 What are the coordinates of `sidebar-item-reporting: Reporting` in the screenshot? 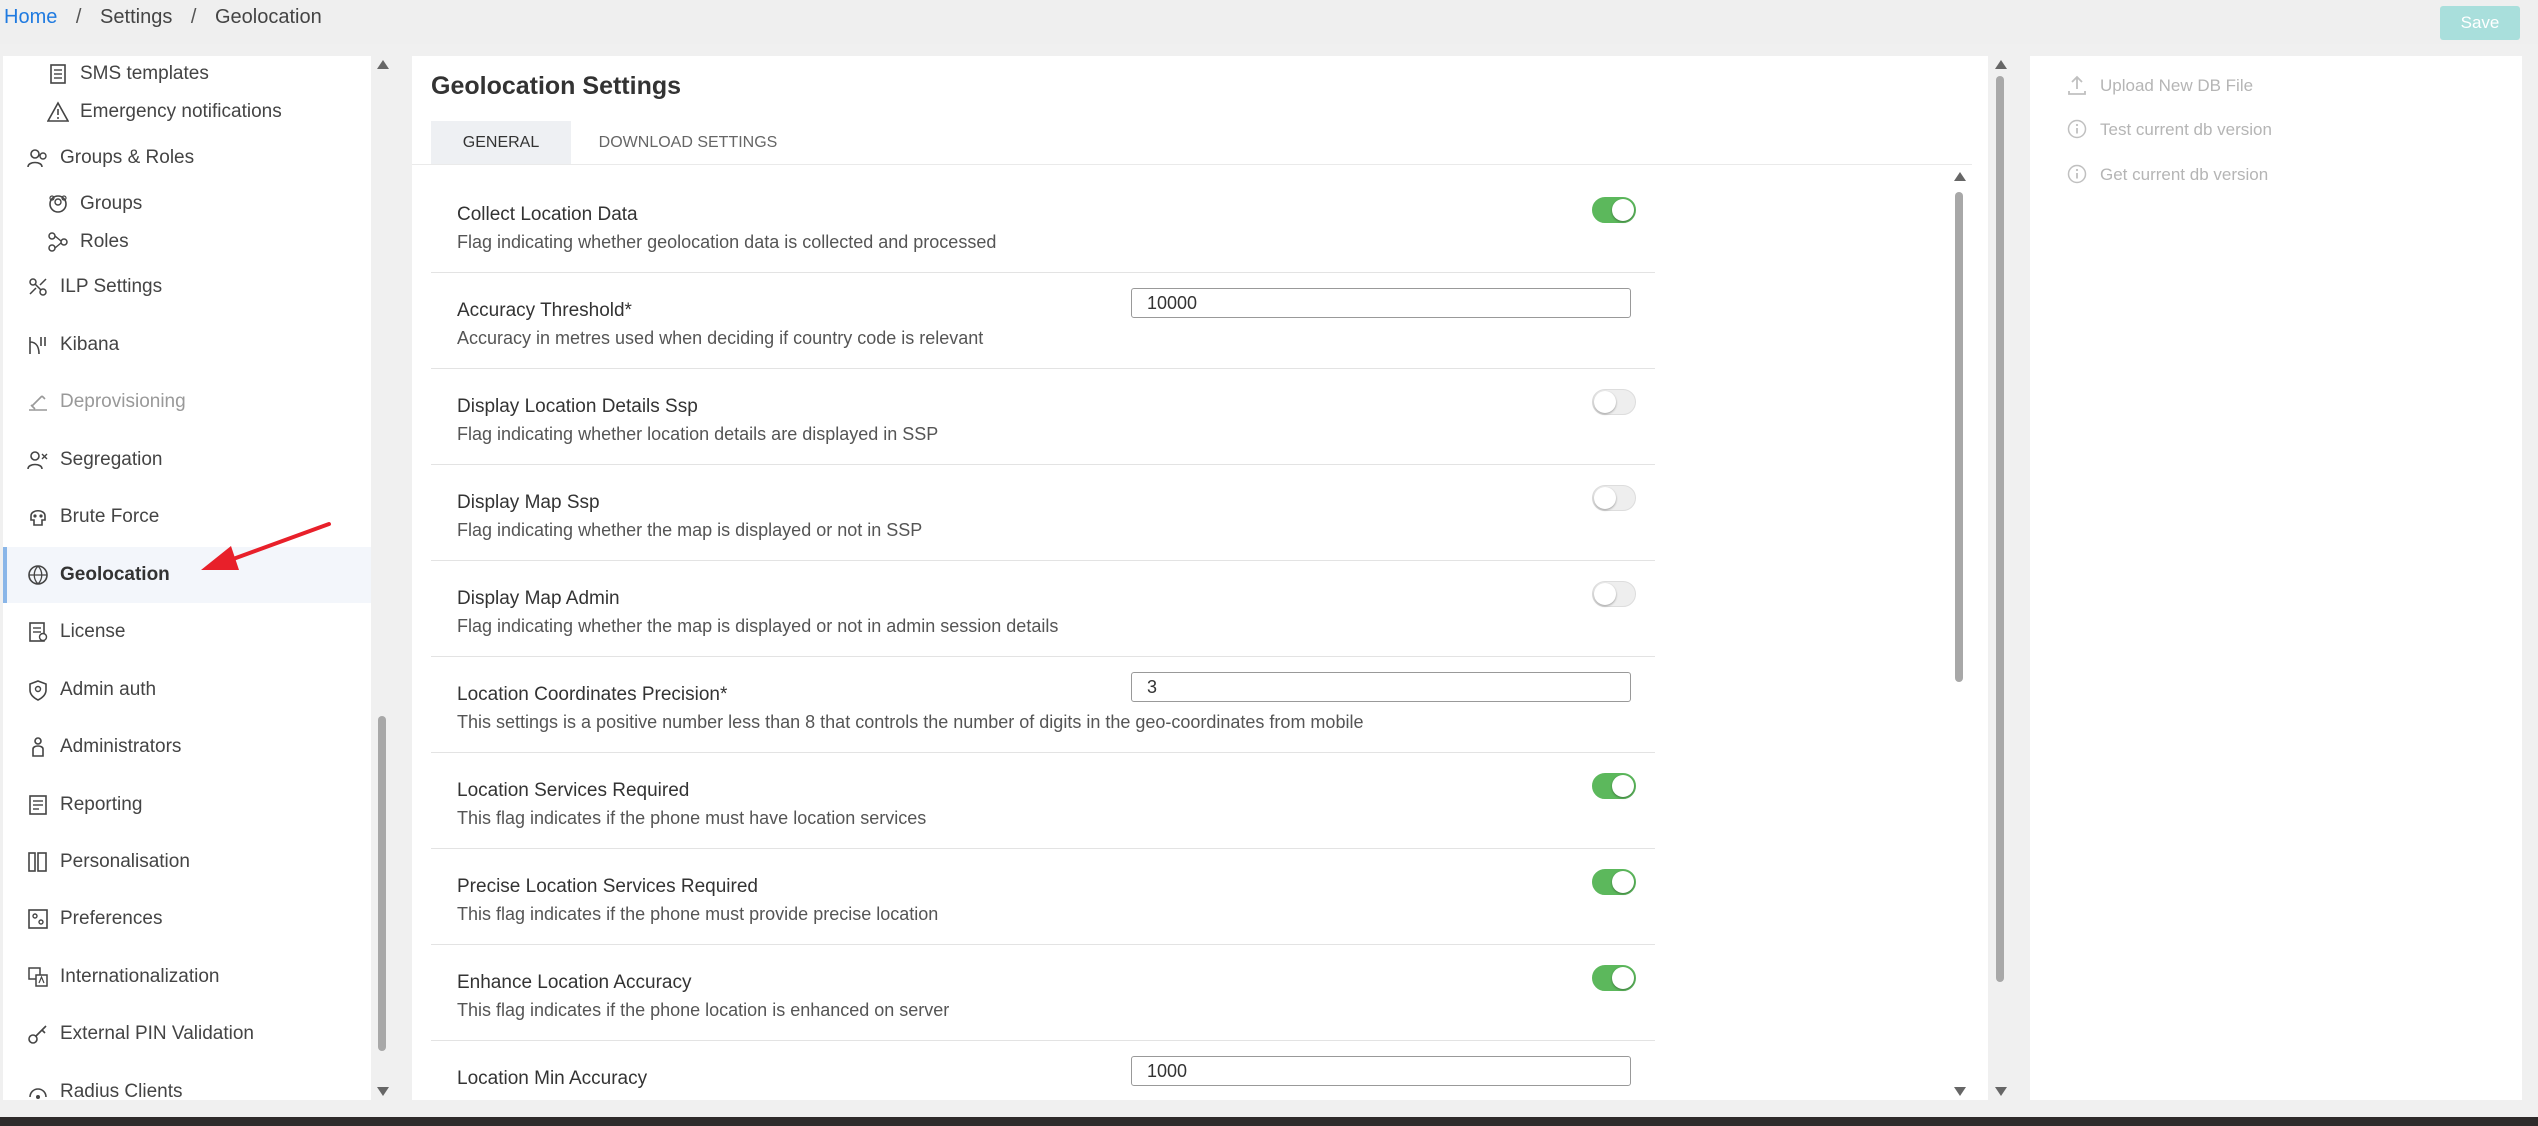 It's located at (187, 805).